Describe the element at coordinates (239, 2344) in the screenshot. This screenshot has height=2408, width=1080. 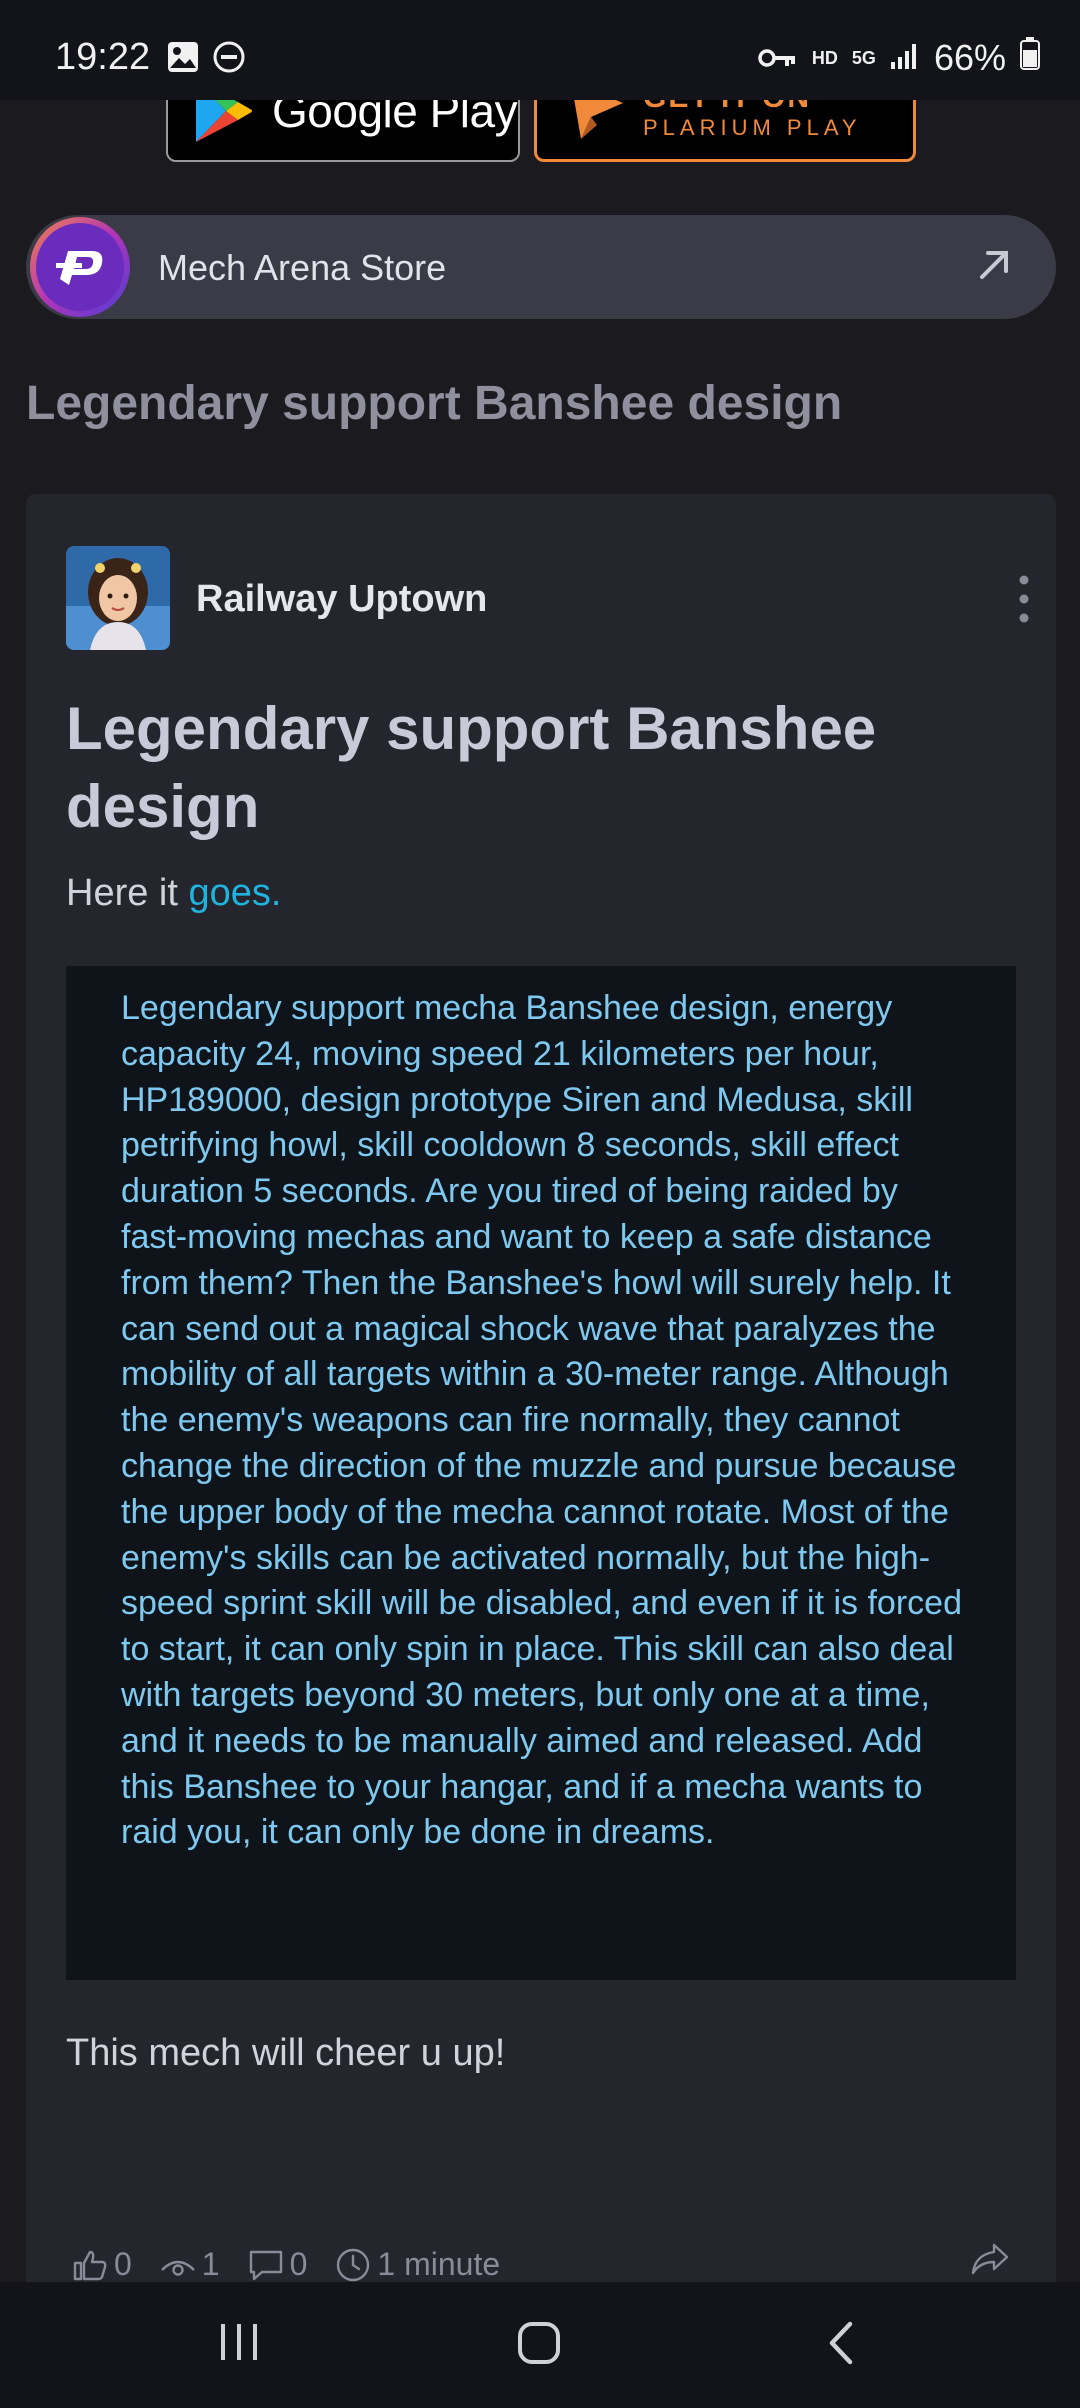
I see `recent-apps-icon` at that location.